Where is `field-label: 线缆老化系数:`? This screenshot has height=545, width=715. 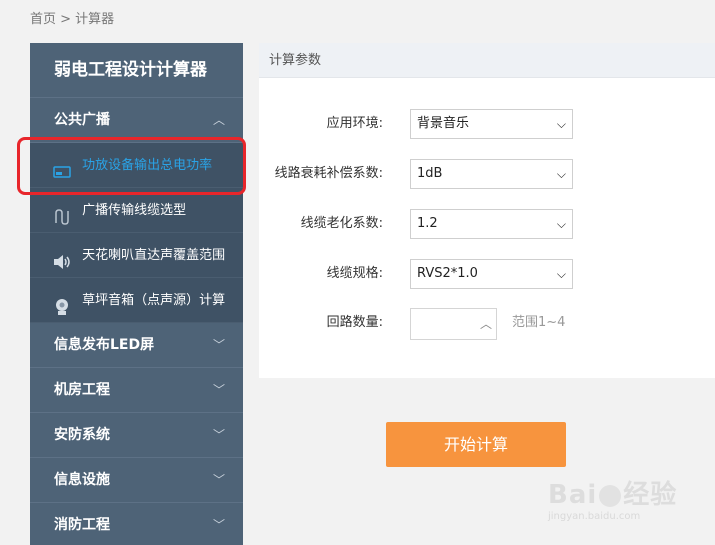
field-label: 线缆老化系数: is located at coordinates (341, 223).